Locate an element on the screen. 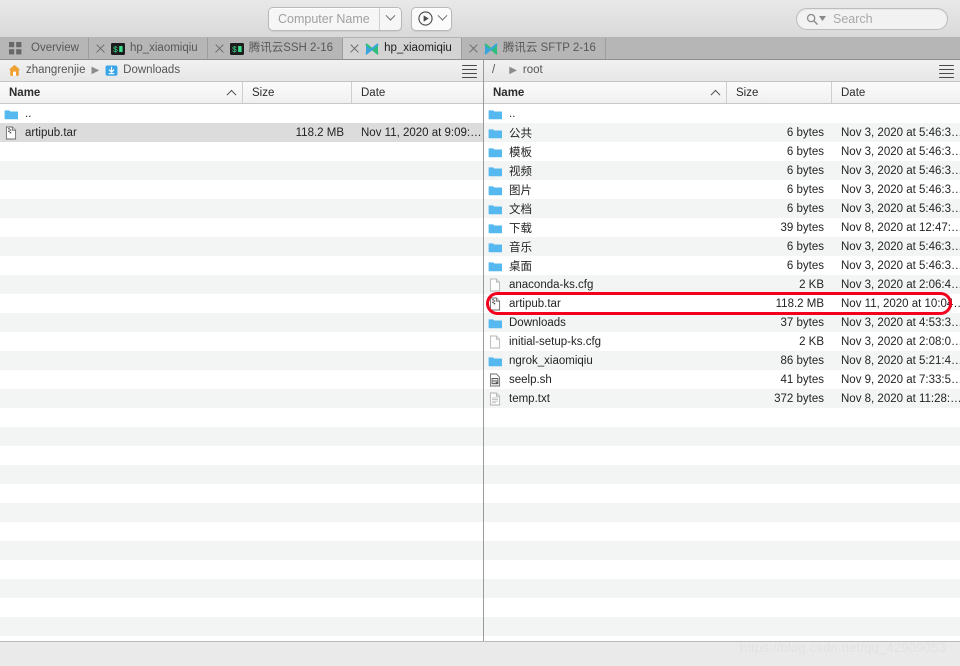 The image size is (960, 666). breadcrumb-item-root: root is located at coordinates (533, 70).